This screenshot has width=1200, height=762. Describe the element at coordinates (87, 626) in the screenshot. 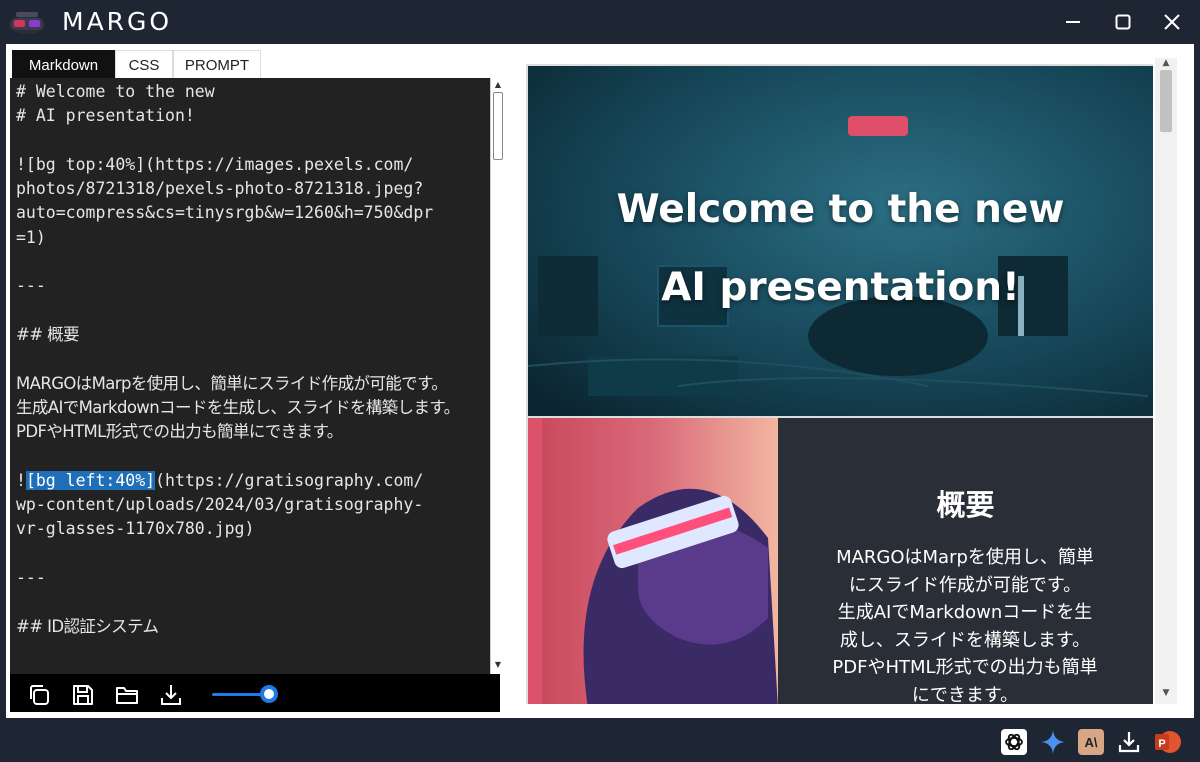

I see `code-line: ## ID認証システム` at that location.